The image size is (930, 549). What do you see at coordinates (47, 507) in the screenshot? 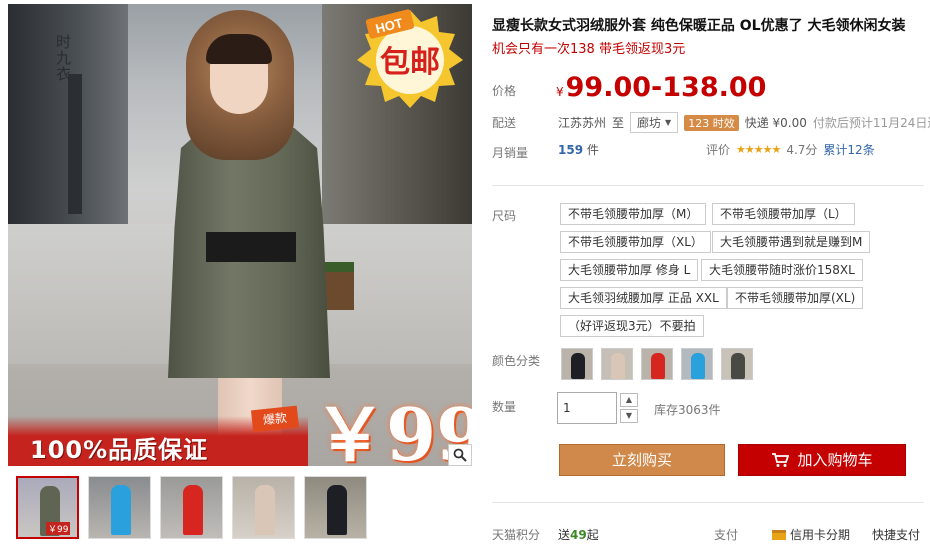
I see `thumbnail-1: ￥99` at bounding box center [47, 507].